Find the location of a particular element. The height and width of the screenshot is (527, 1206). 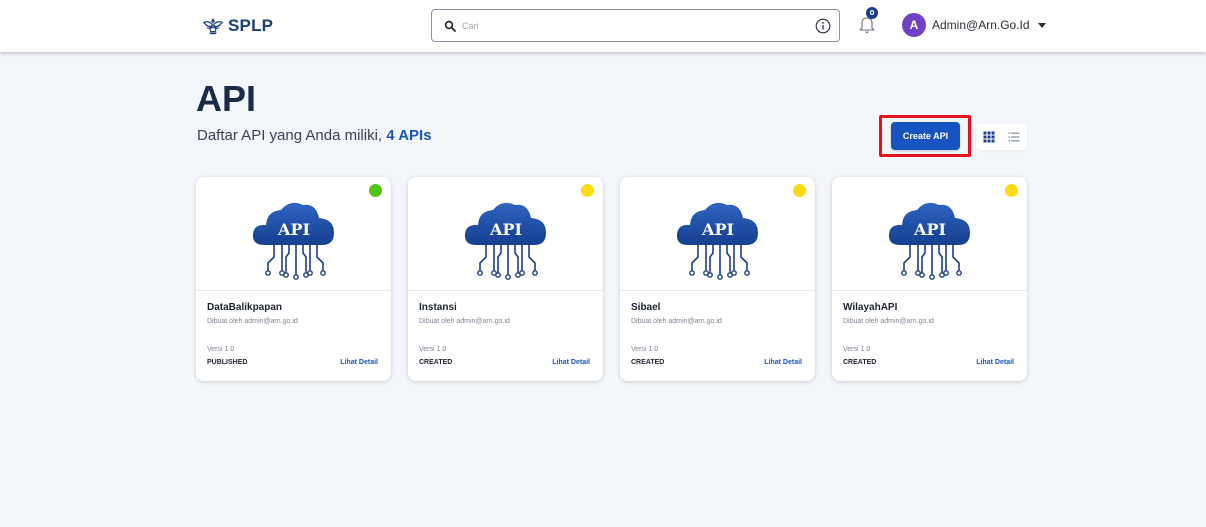

search-icon is located at coordinates (450, 26).